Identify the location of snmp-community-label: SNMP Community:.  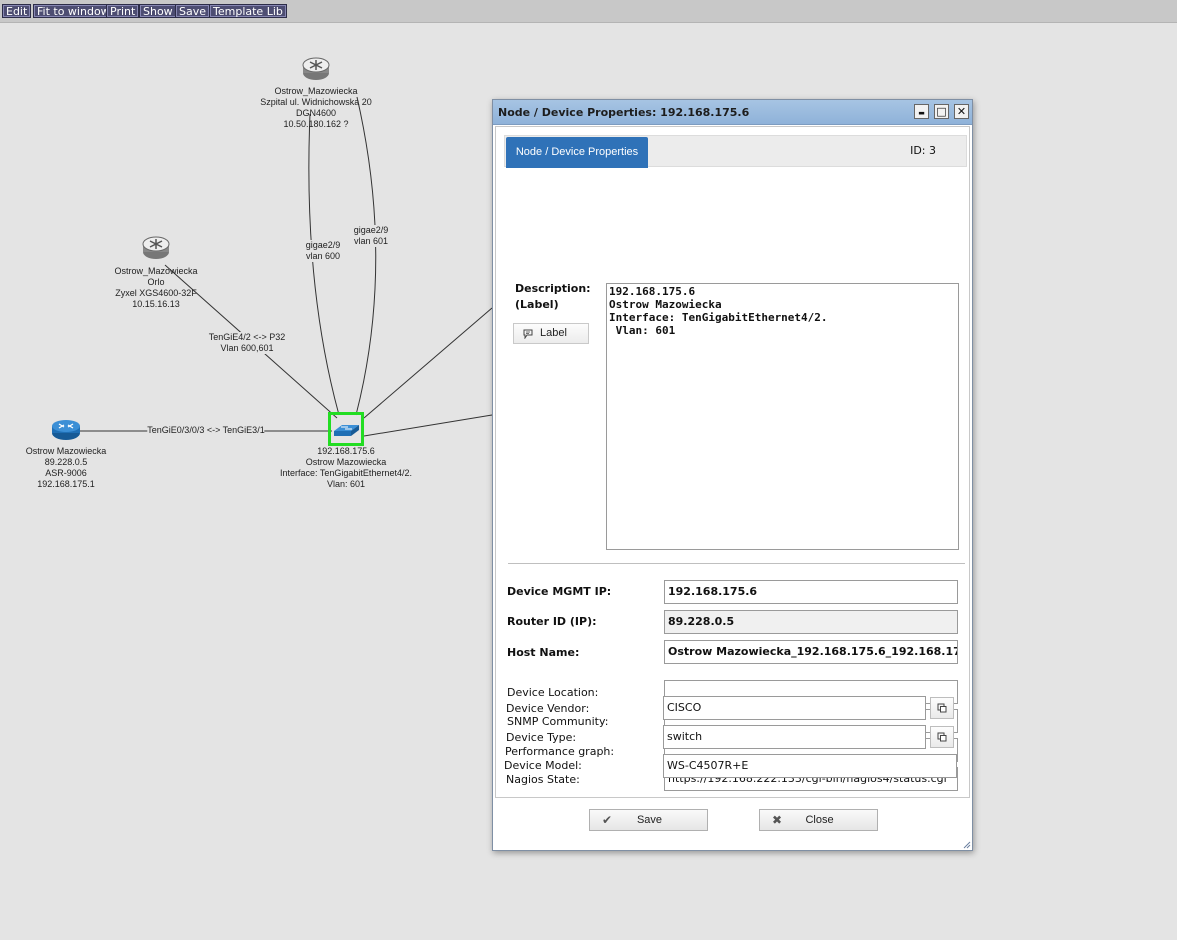
(558, 721).